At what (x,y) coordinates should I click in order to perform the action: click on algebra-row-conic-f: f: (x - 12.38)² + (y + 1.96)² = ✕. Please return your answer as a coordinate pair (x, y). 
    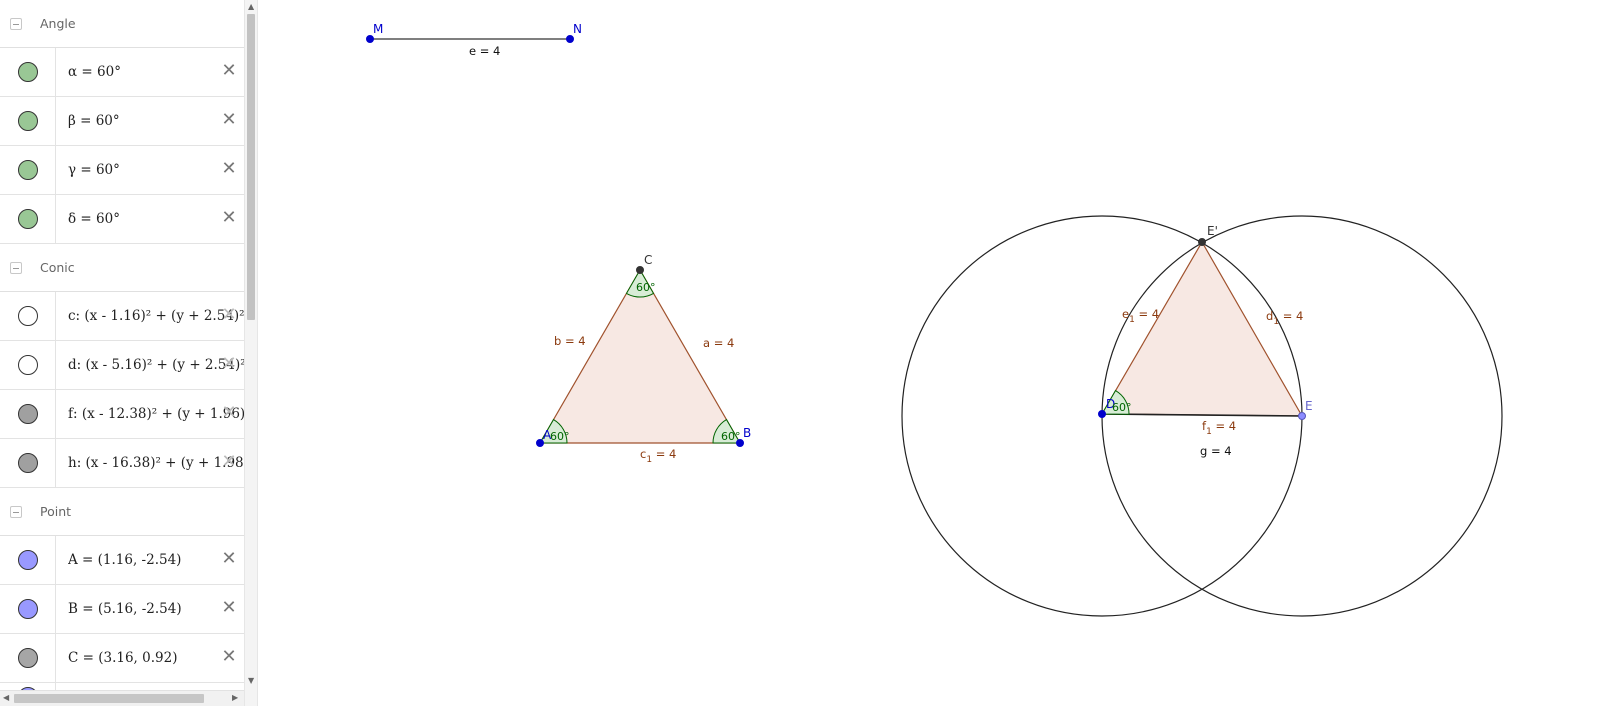
    Looking at the image, I should click on (122, 414).